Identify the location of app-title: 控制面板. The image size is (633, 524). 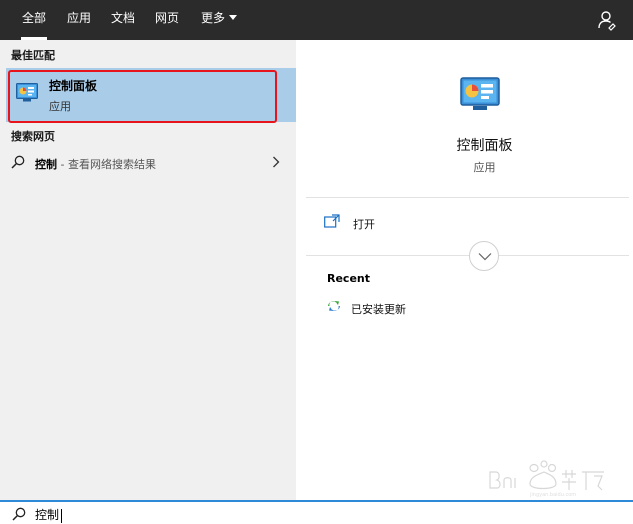
(484, 146).